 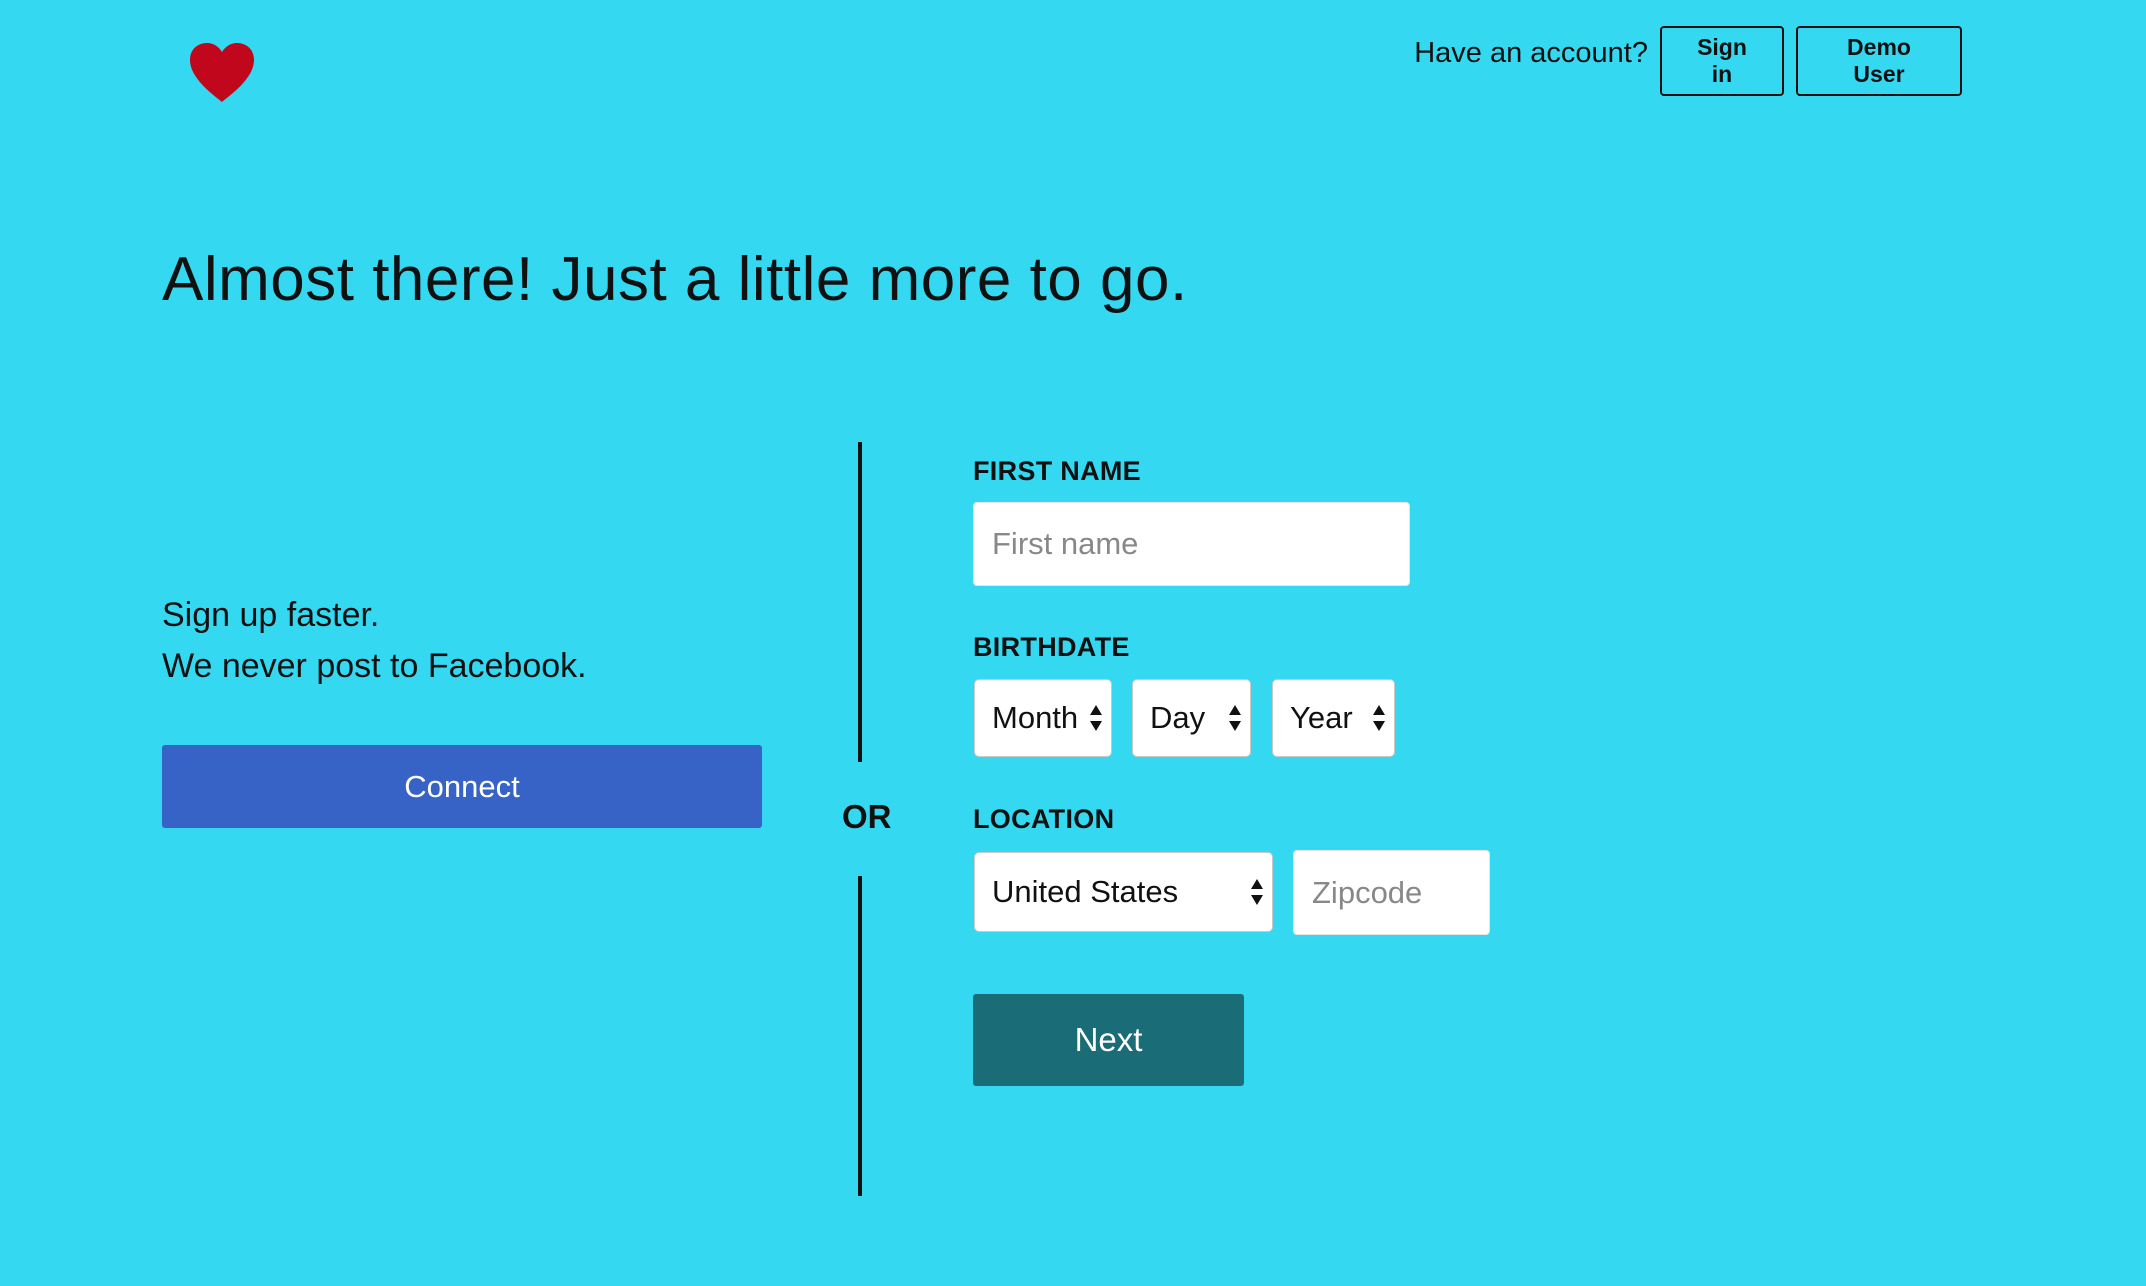 What do you see at coordinates (675, 279) in the screenshot?
I see `page-headline: Almost there! Just a little more to go.` at bounding box center [675, 279].